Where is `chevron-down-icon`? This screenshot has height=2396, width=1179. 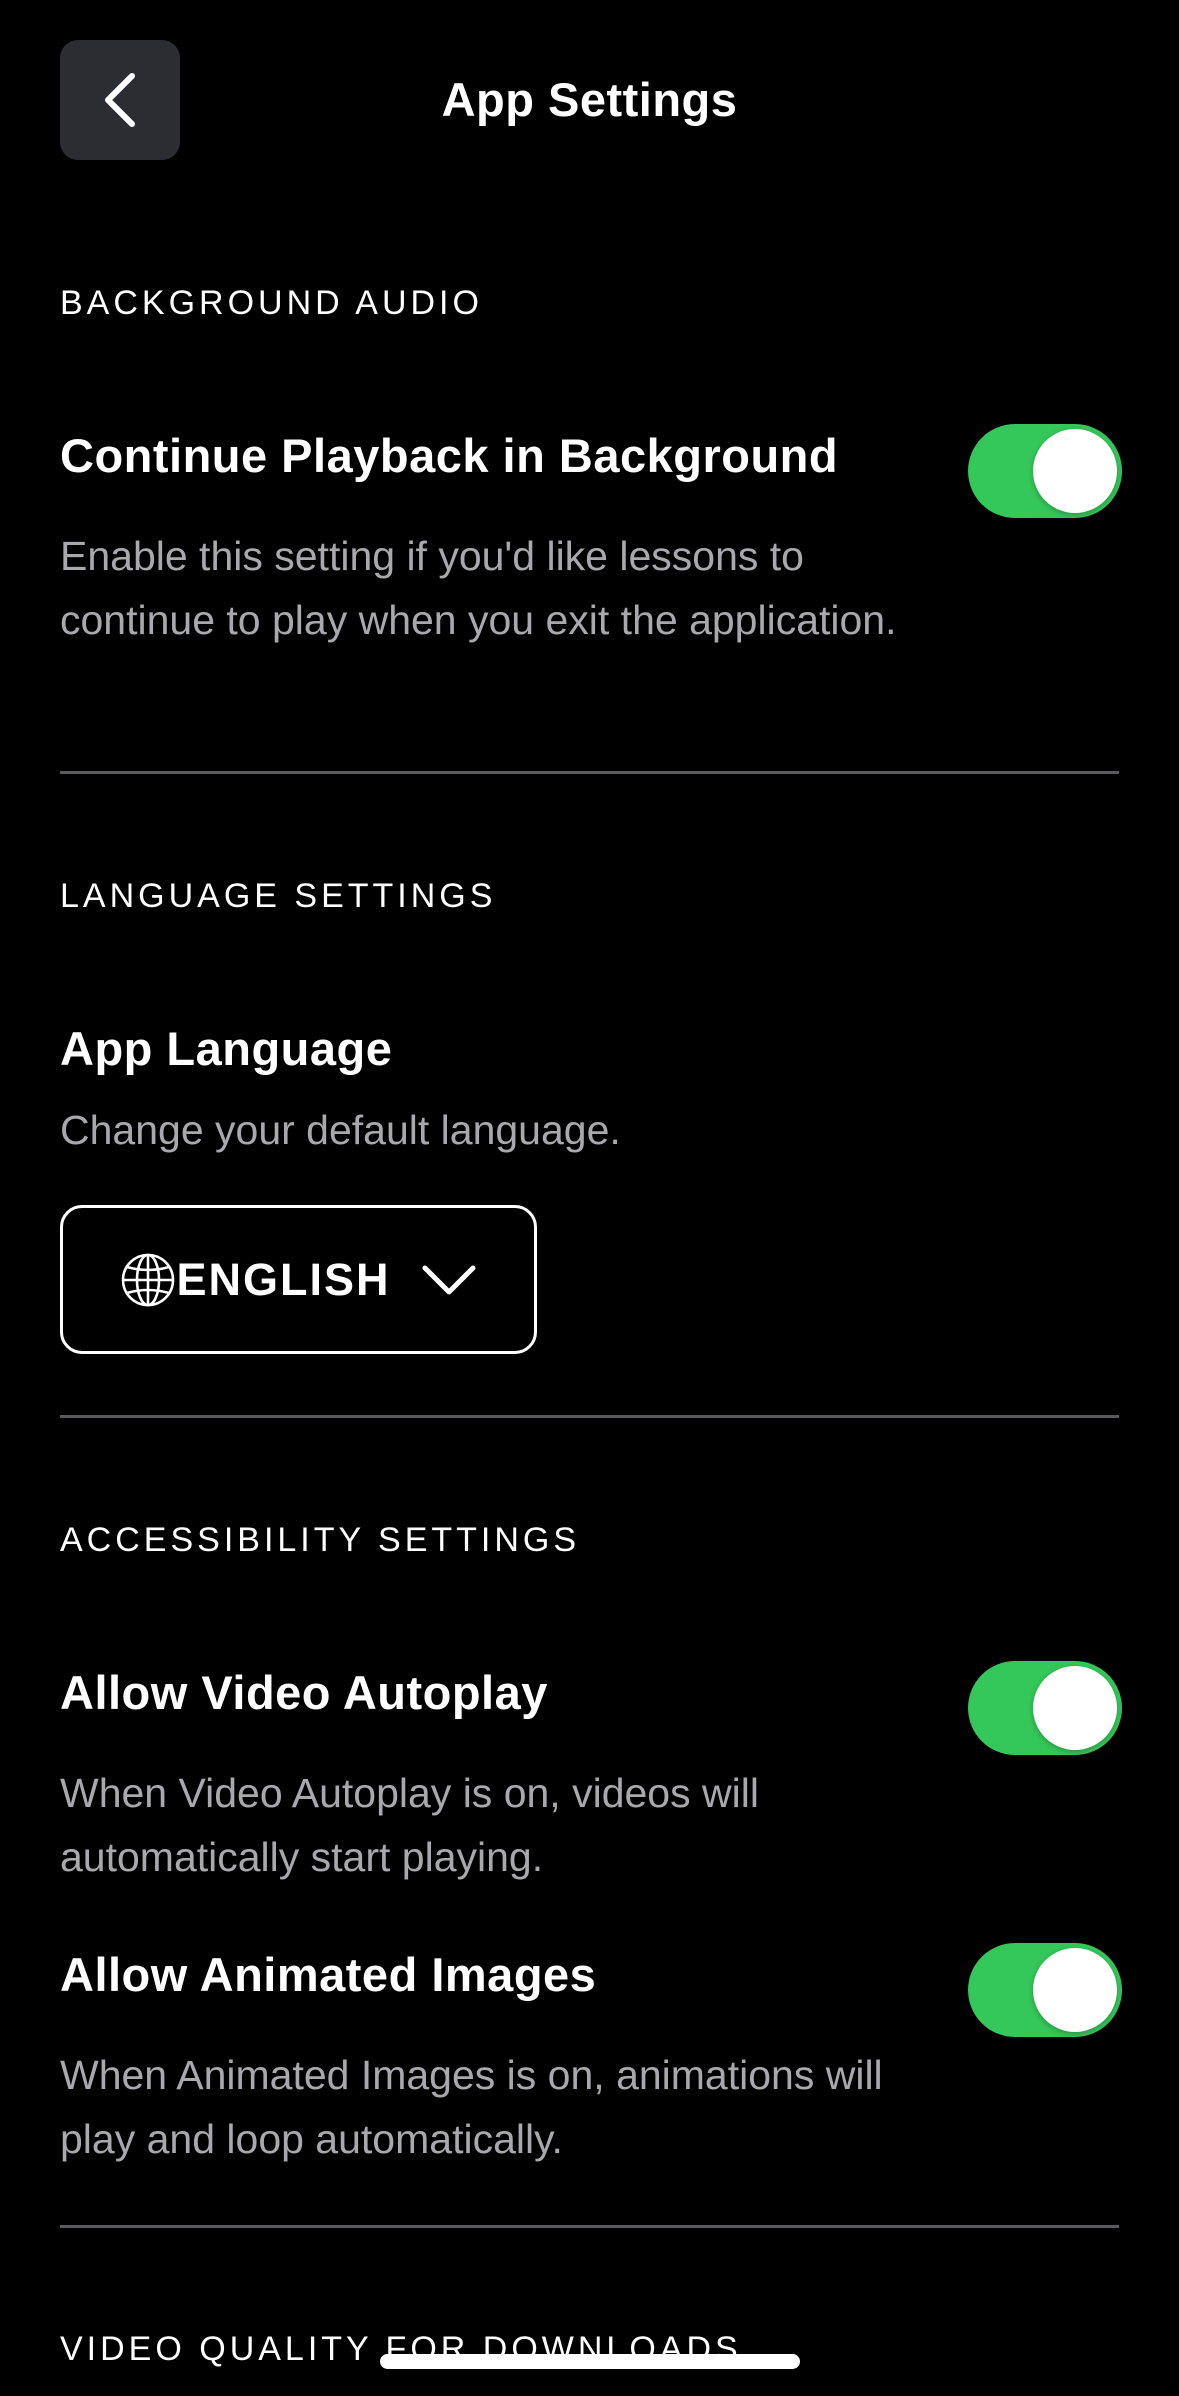 chevron-down-icon is located at coordinates (449, 1279).